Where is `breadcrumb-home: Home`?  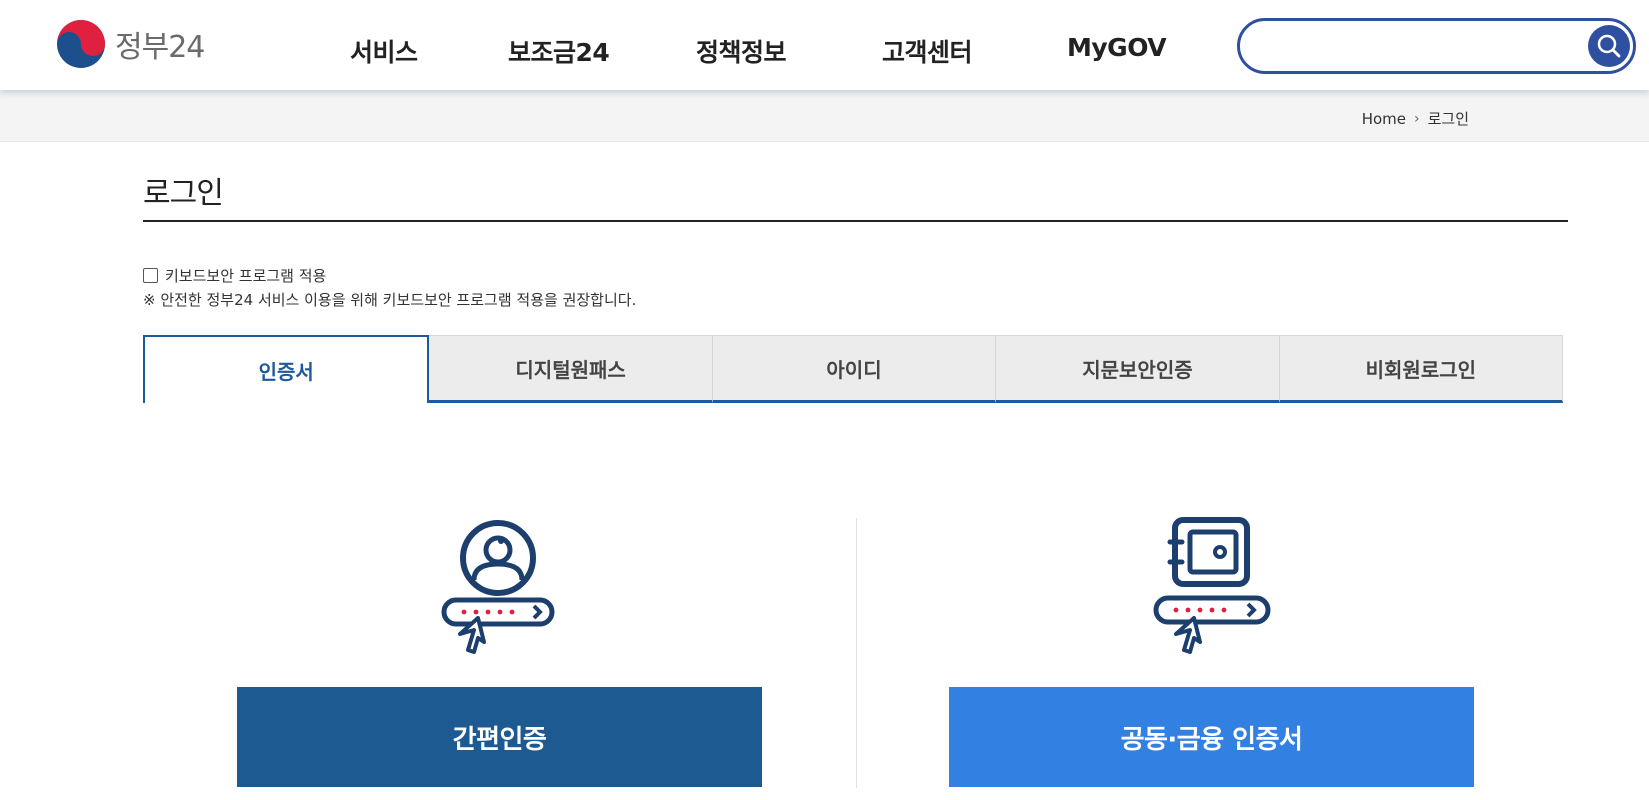 breadcrumb-home: Home is located at coordinates (1384, 119).